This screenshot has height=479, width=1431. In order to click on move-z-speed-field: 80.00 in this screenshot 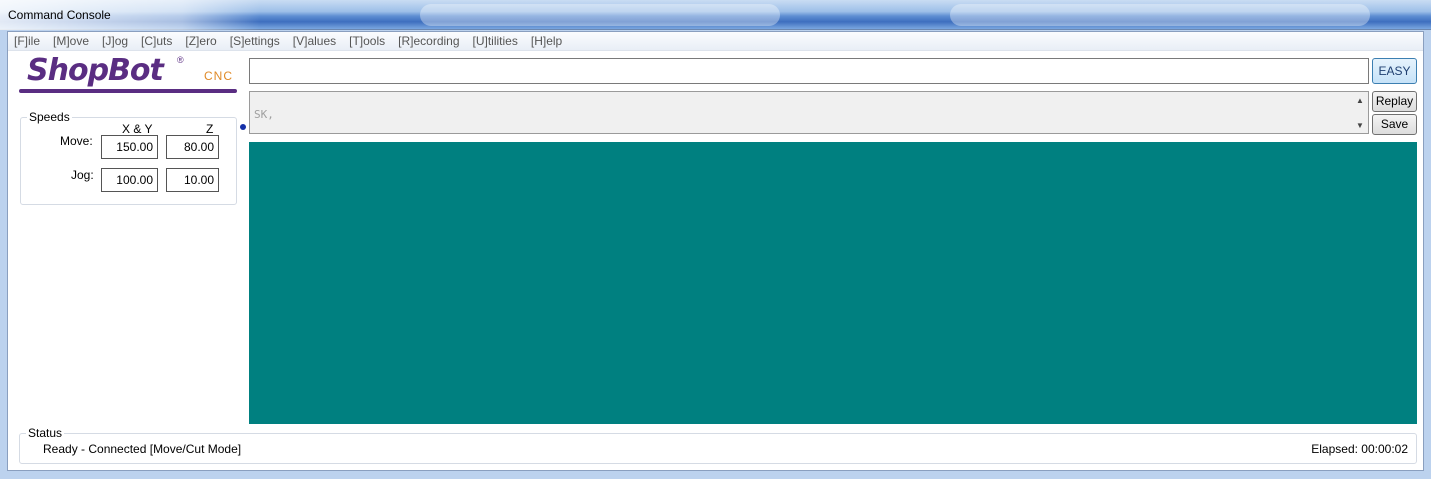, I will do `click(192, 147)`.